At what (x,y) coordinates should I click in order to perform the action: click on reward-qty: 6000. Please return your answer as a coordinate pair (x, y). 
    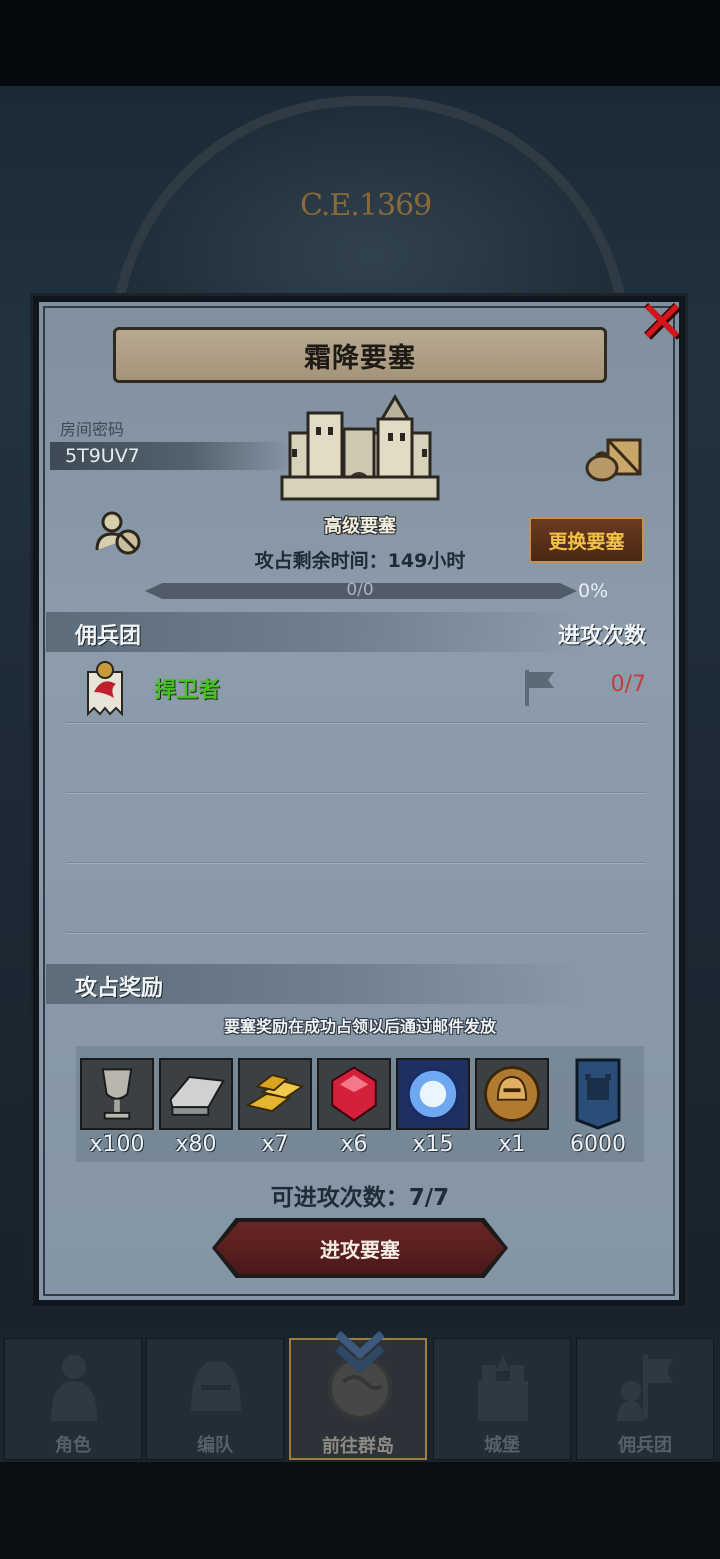
    Looking at the image, I should click on (598, 1144).